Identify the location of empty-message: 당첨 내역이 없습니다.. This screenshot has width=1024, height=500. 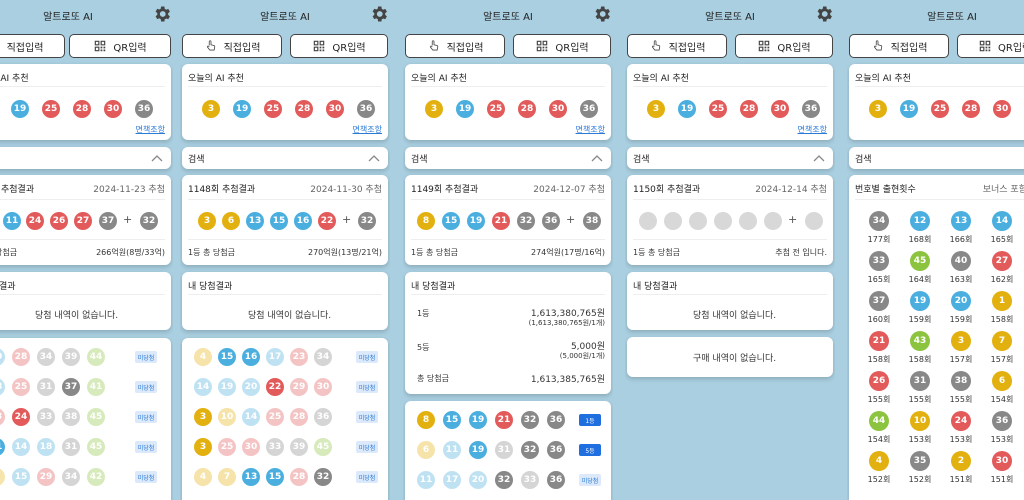
(290, 316).